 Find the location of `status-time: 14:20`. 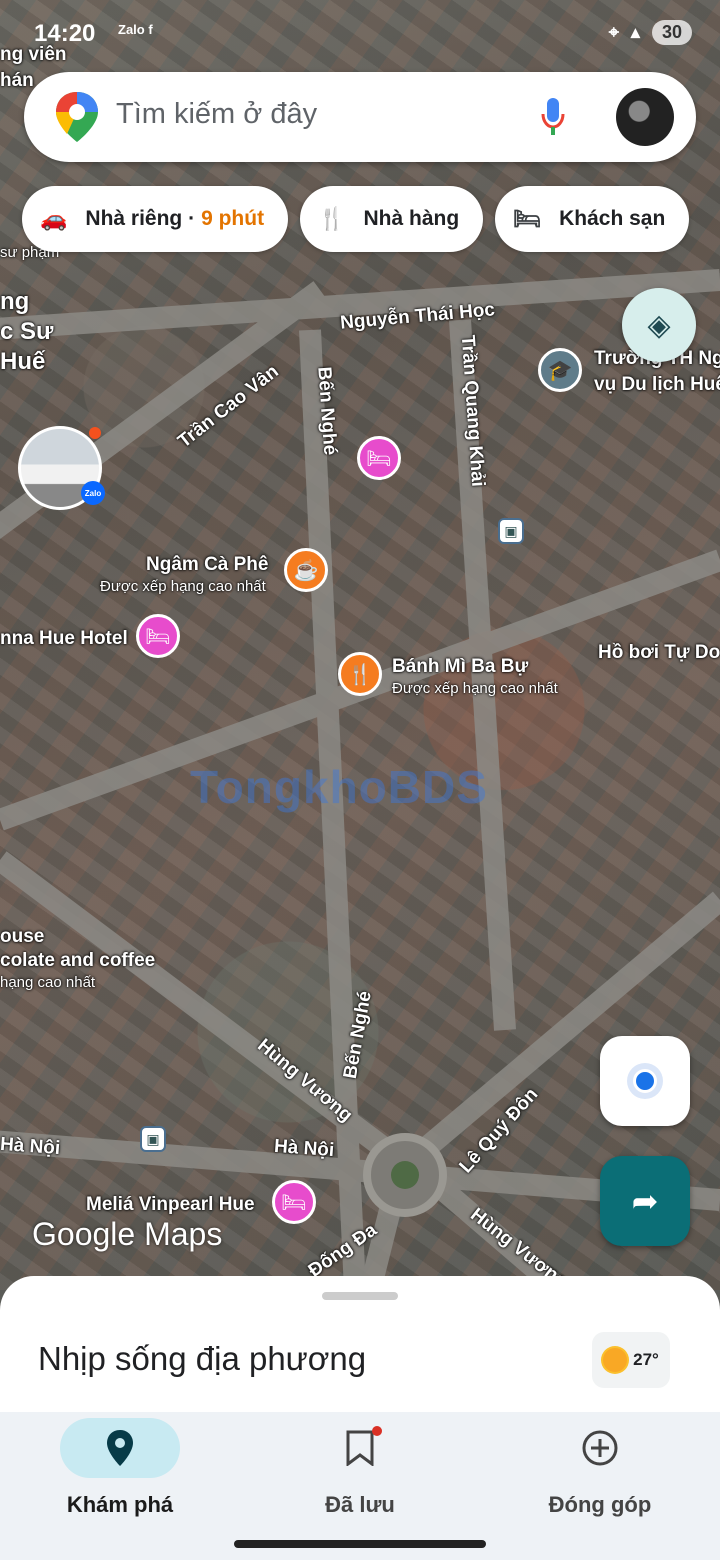

status-time: 14:20 is located at coordinates (65, 33).